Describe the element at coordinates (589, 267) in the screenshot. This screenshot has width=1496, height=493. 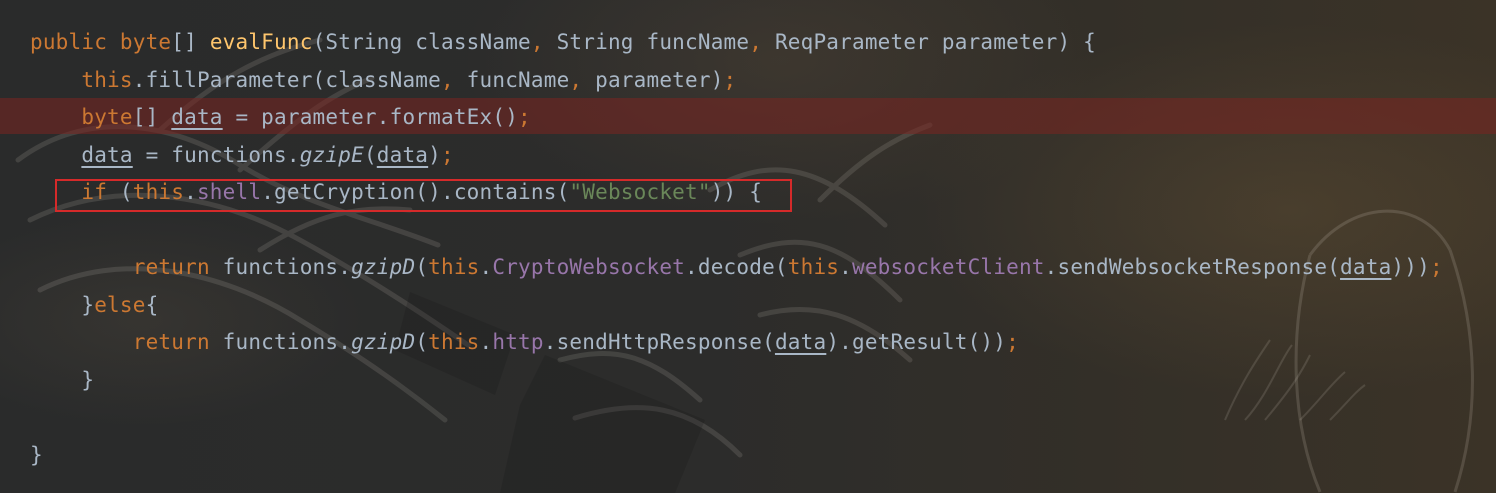
I see `code-token: CryptoWebsocket` at that location.